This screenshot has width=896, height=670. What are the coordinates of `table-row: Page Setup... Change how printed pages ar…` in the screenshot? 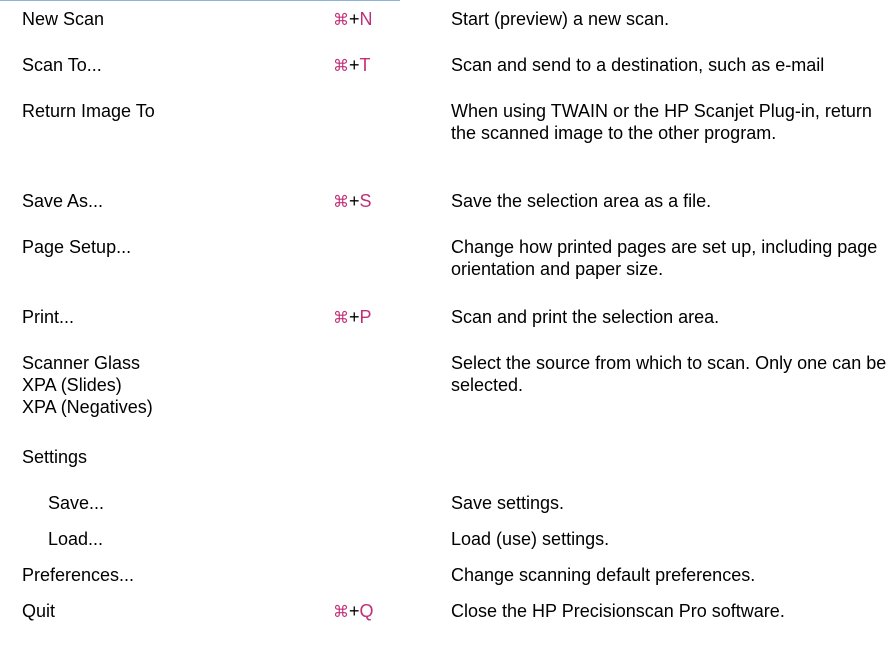 It's located at (448, 271).